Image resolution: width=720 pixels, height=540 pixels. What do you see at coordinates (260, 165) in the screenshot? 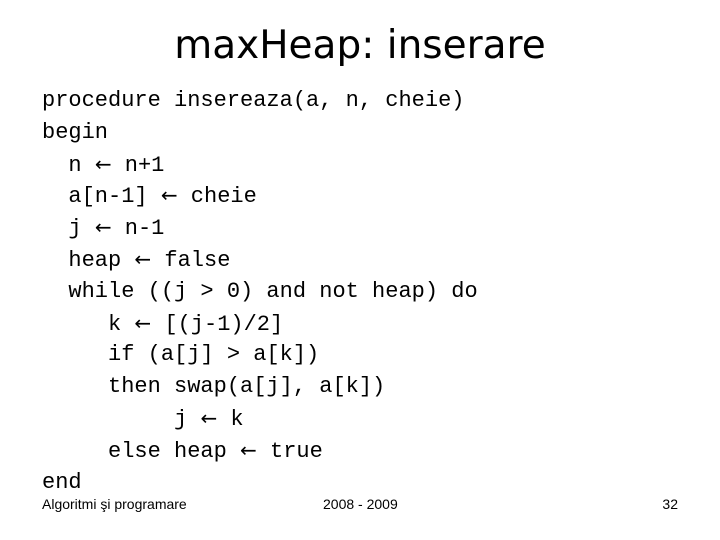
I see `code-line: n ← n+1` at bounding box center [260, 165].